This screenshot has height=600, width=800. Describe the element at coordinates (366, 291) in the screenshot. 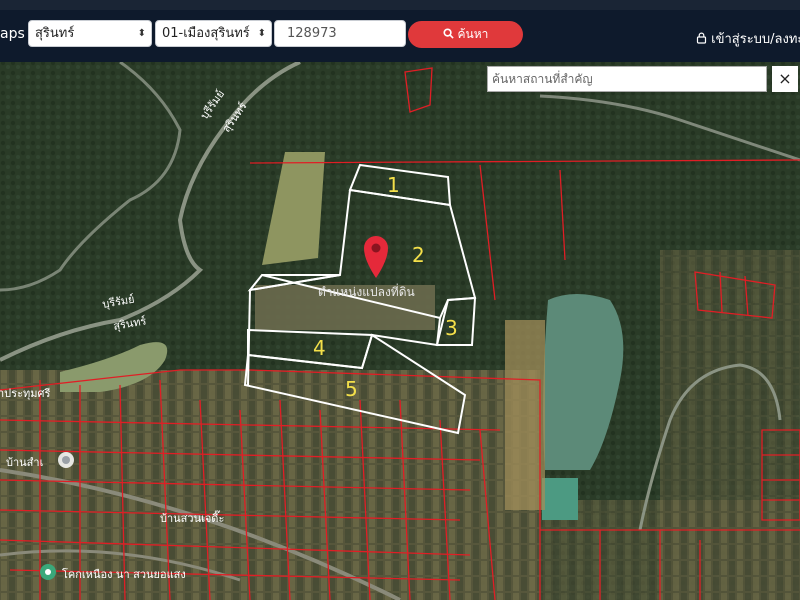

I see `parcel-caption: ตำแหน่งแปลงที่ดิน` at that location.